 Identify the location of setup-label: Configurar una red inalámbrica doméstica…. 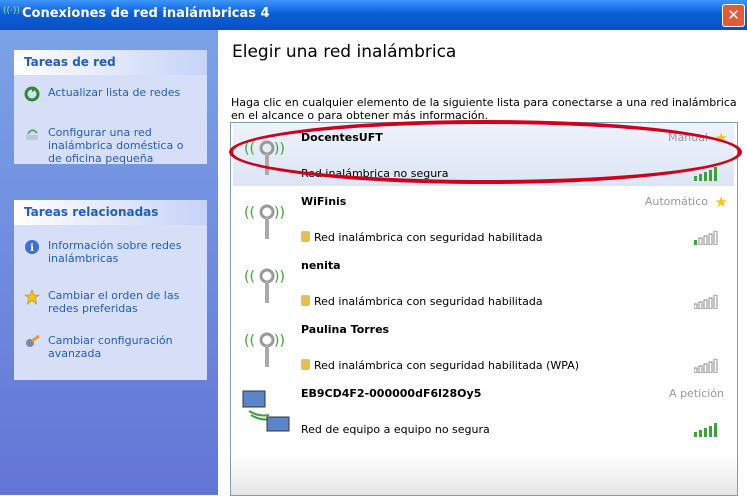
(116, 145).